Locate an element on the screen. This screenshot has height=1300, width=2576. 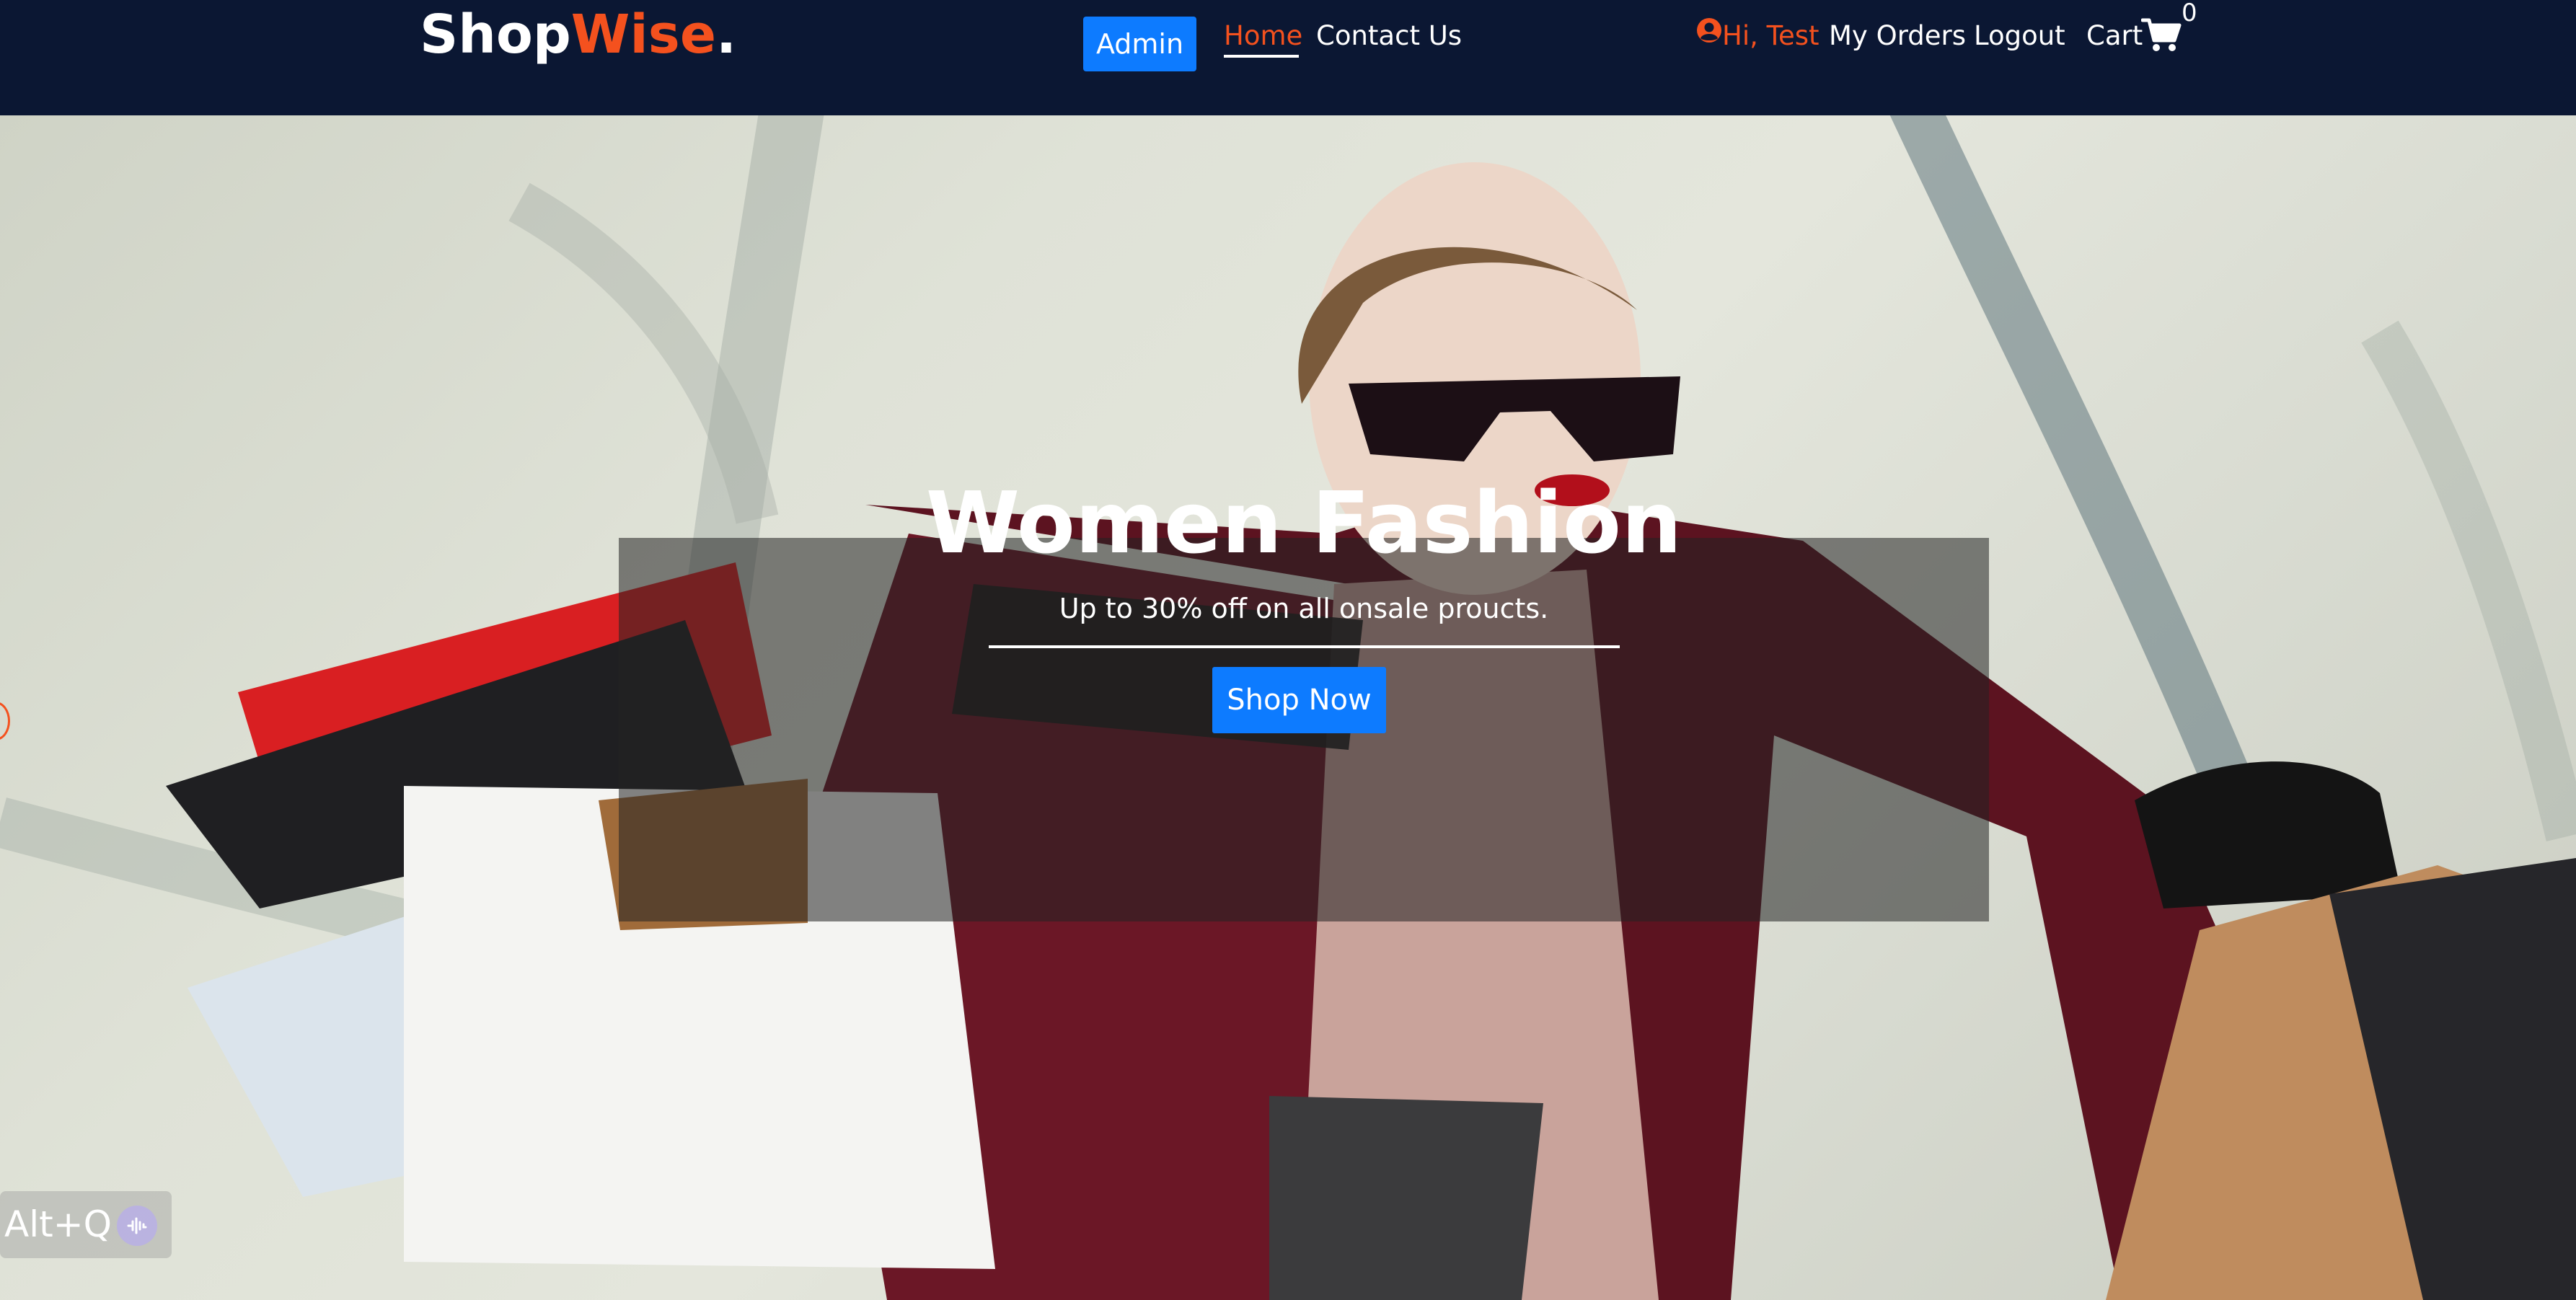
shopping-cart-icon is located at coordinates (2161, 35).